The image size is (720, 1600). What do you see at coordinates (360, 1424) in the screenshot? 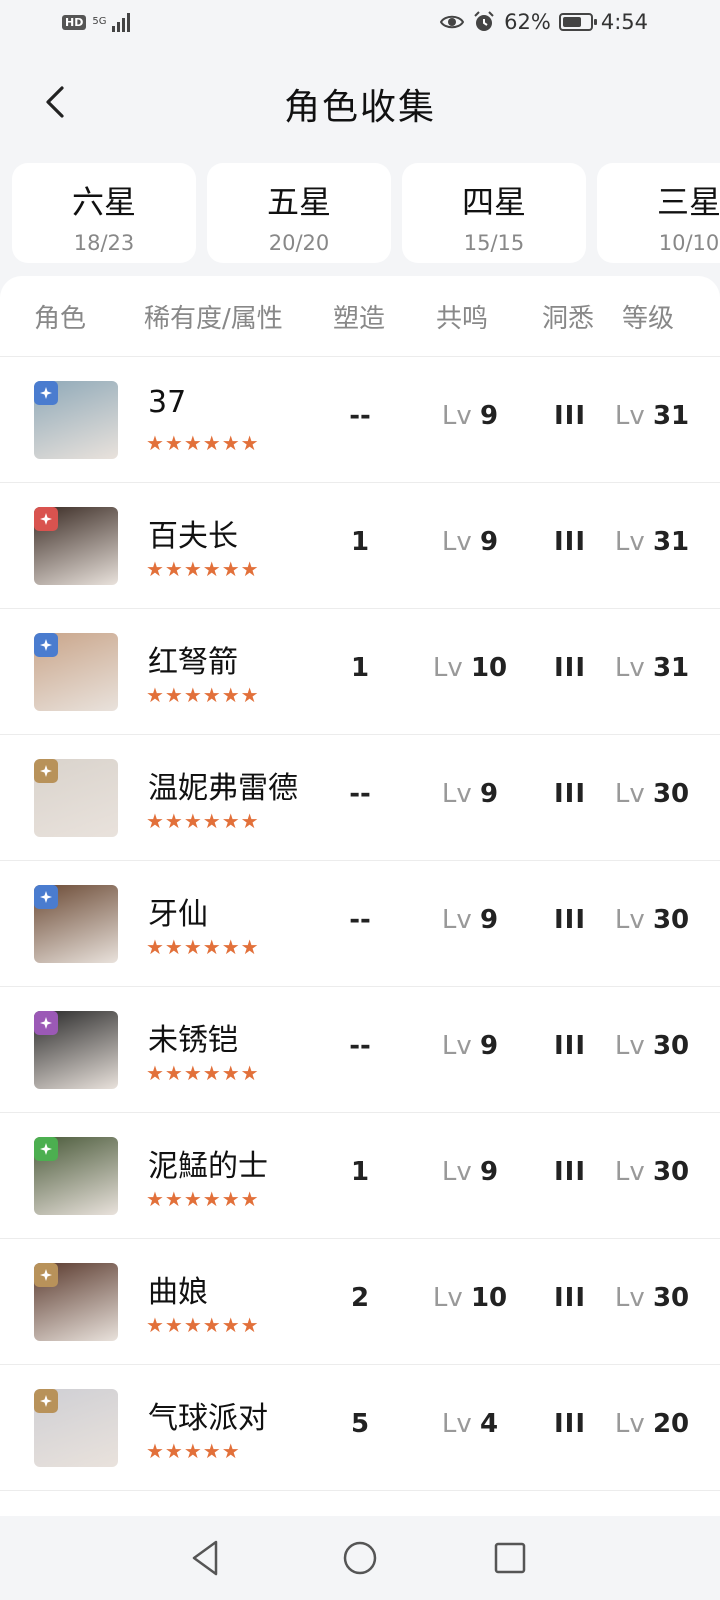
I see `shaping-value: 5` at bounding box center [360, 1424].